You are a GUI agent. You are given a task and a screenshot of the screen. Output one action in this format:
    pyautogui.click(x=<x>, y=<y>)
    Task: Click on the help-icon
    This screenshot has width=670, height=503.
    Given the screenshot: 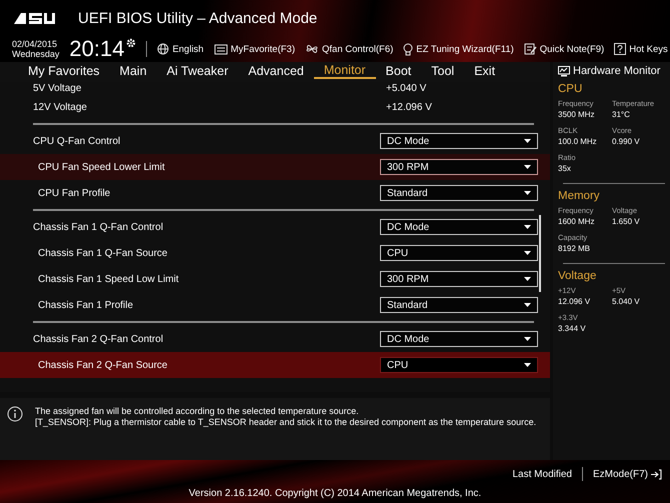 What is the action you would take?
    pyautogui.click(x=620, y=49)
    